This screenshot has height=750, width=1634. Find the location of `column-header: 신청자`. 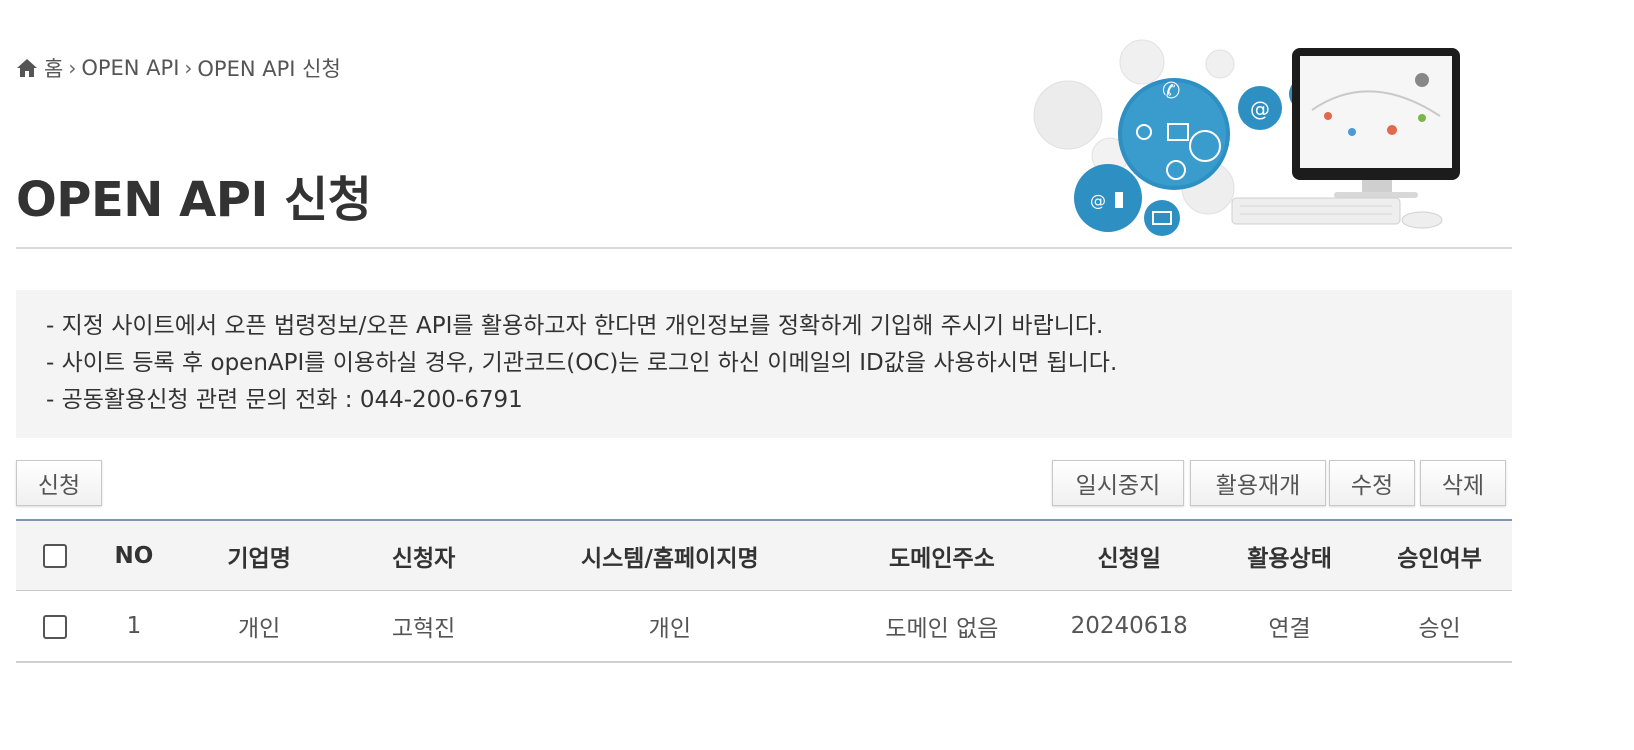

column-header: 신청자 is located at coordinates (423, 558).